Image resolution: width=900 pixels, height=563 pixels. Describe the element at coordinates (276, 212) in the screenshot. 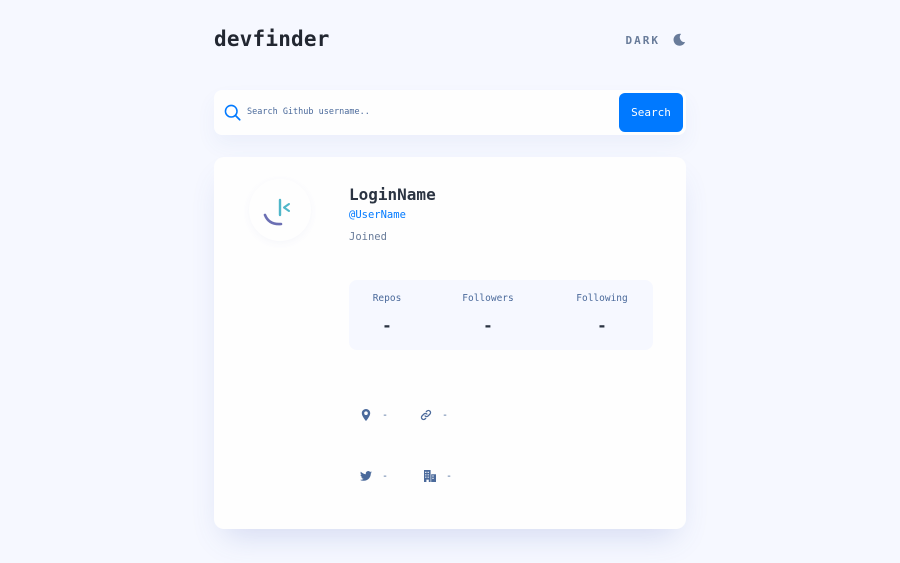

I see `loading-spinner-icon` at that location.